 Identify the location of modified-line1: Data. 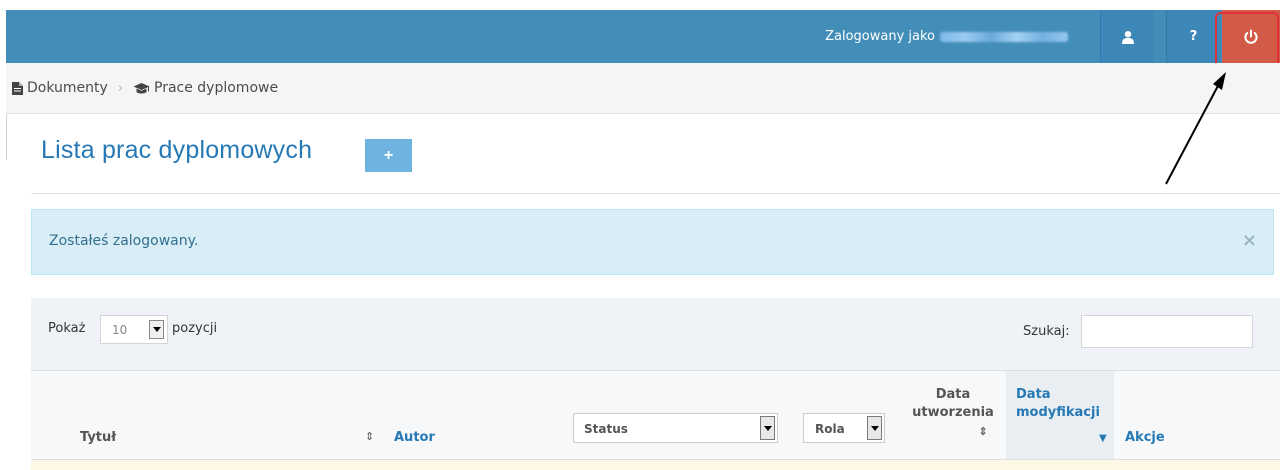
(1033, 394).